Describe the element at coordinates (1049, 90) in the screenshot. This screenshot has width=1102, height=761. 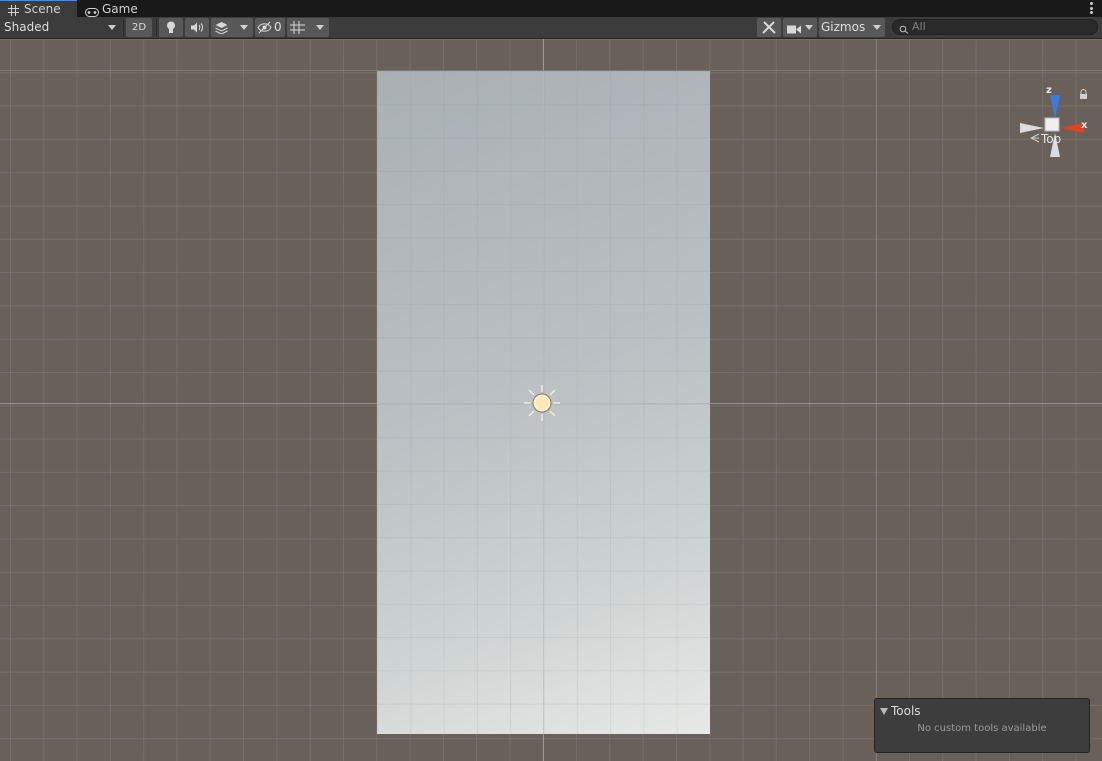
I see `gizmo-z-label: z` at that location.